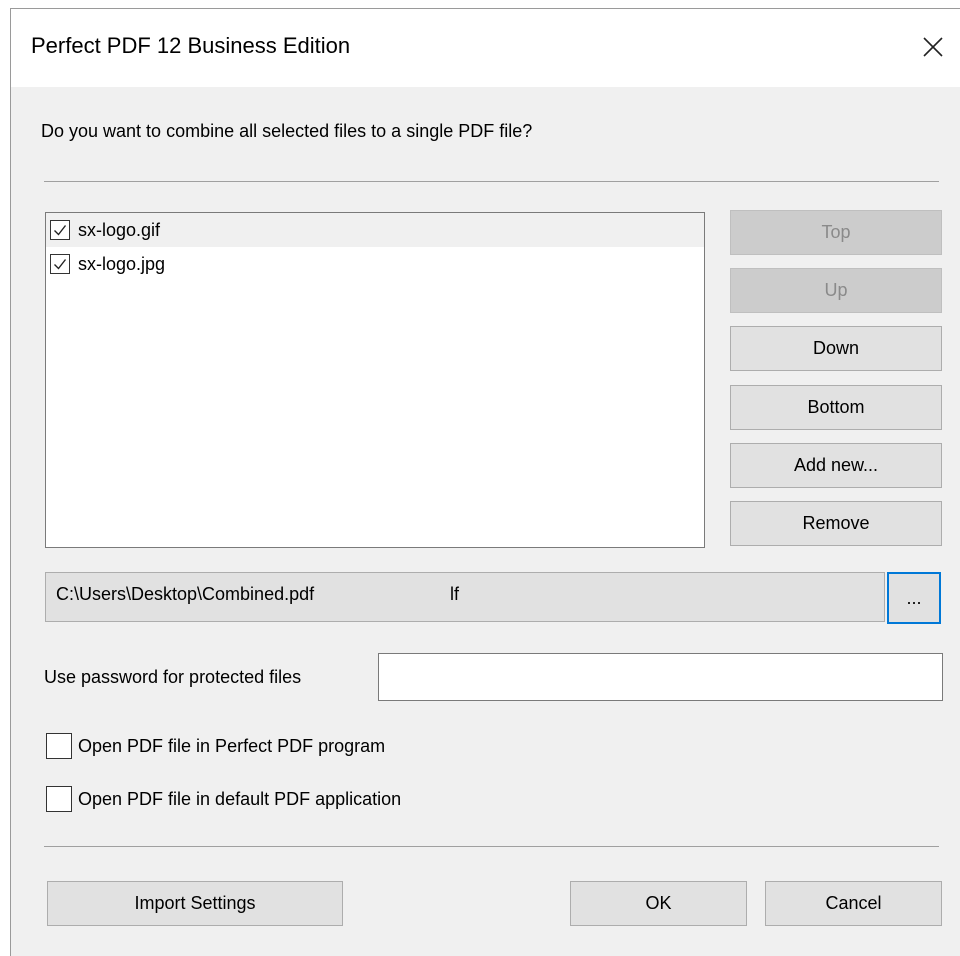 Image resolution: width=960 pixels, height=956 pixels. What do you see at coordinates (232, 745) in the screenshot?
I see `open-in-perfect-pdf-label: Open PDF file in Perfect PDF program` at bounding box center [232, 745].